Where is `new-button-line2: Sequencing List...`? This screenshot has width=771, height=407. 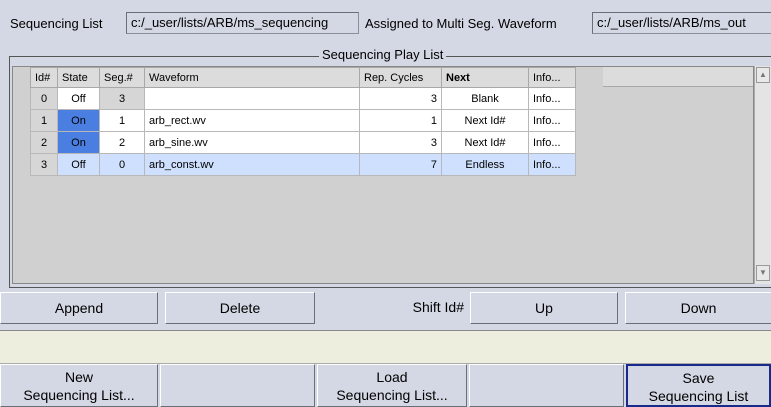 new-button-line2: Sequencing List... is located at coordinates (79, 395).